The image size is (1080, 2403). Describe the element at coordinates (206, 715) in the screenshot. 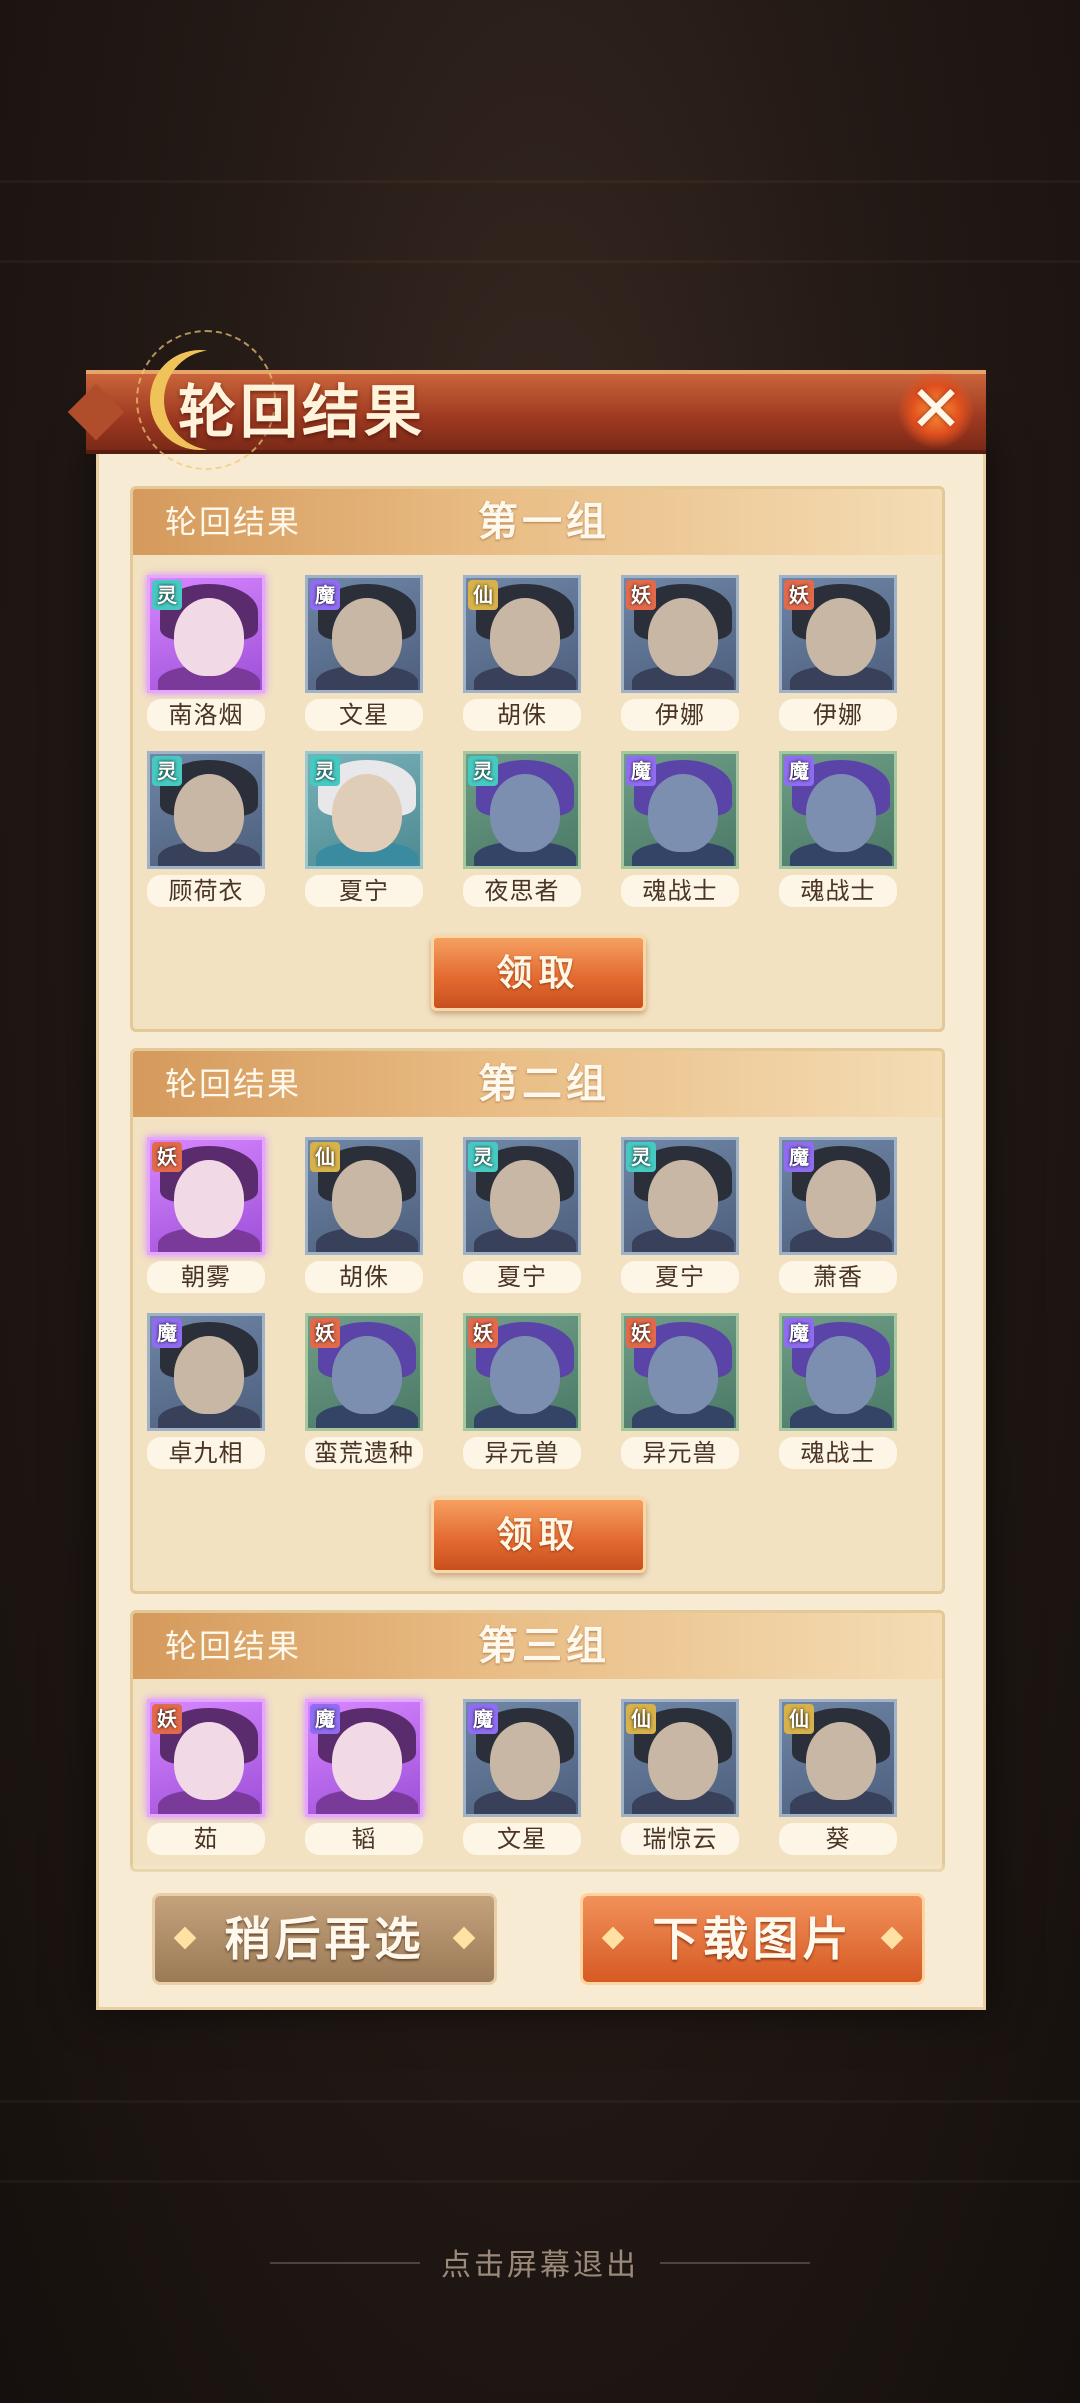

I see `character-name: 南洛烟` at that location.